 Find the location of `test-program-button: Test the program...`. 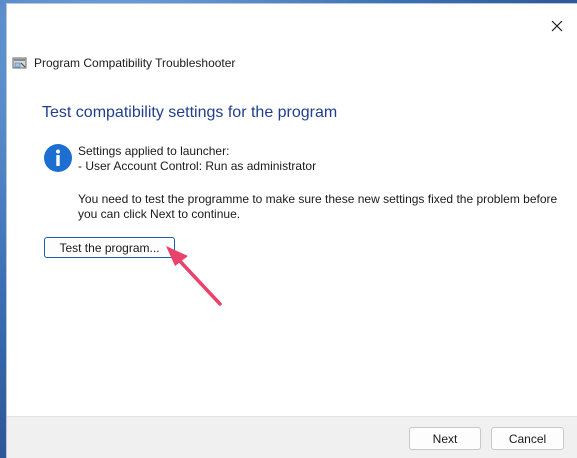

test-program-button: Test the program... is located at coordinates (109, 247).